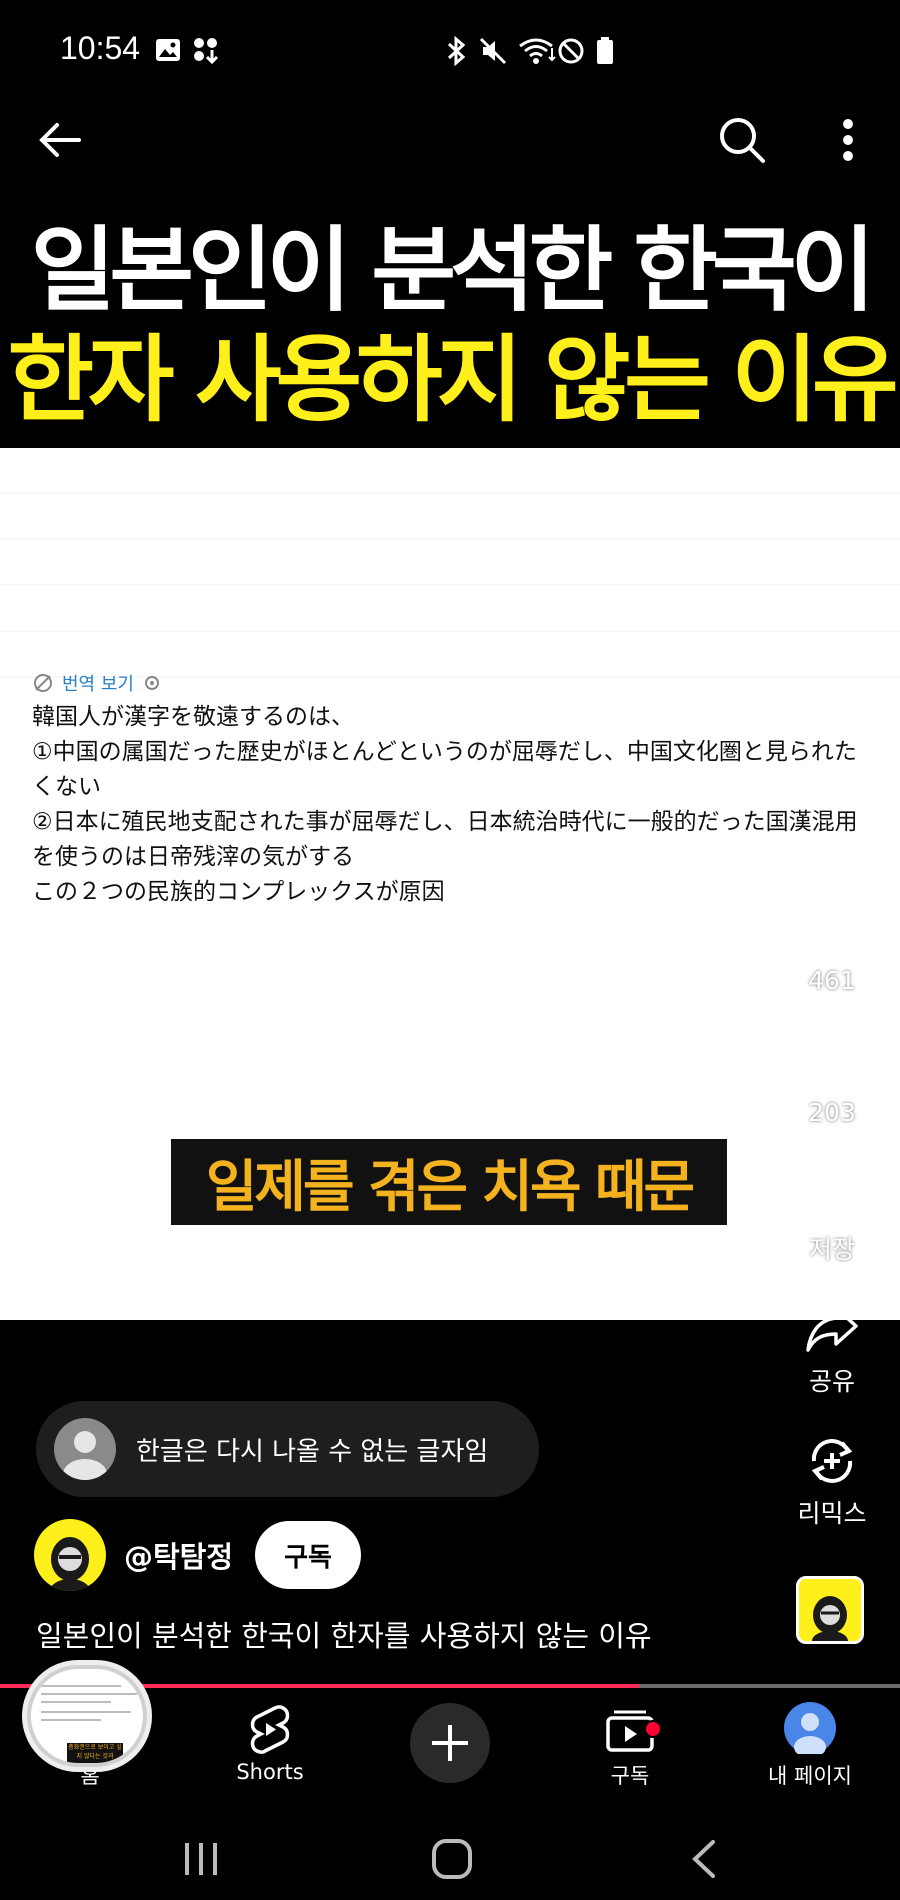 This screenshot has height=1900, width=900. I want to click on back-button, so click(60, 140).